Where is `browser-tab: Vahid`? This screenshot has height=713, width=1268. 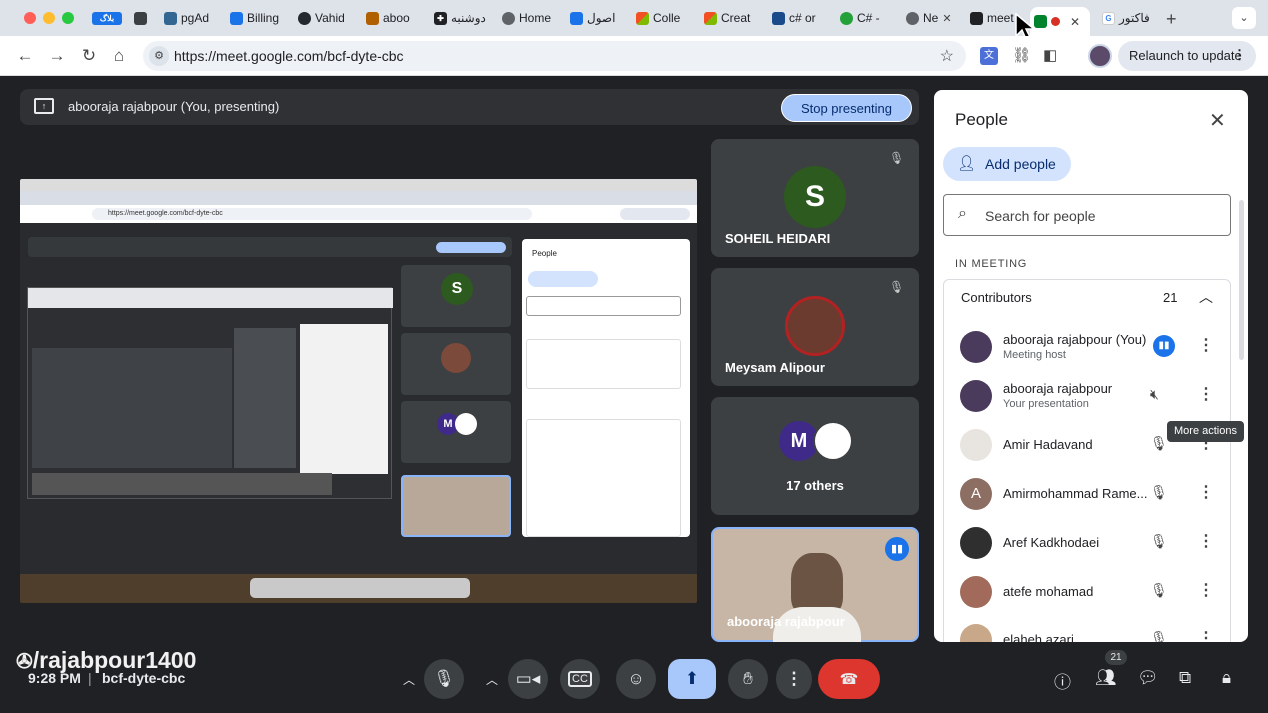 browser-tab: Vahid is located at coordinates (325, 18).